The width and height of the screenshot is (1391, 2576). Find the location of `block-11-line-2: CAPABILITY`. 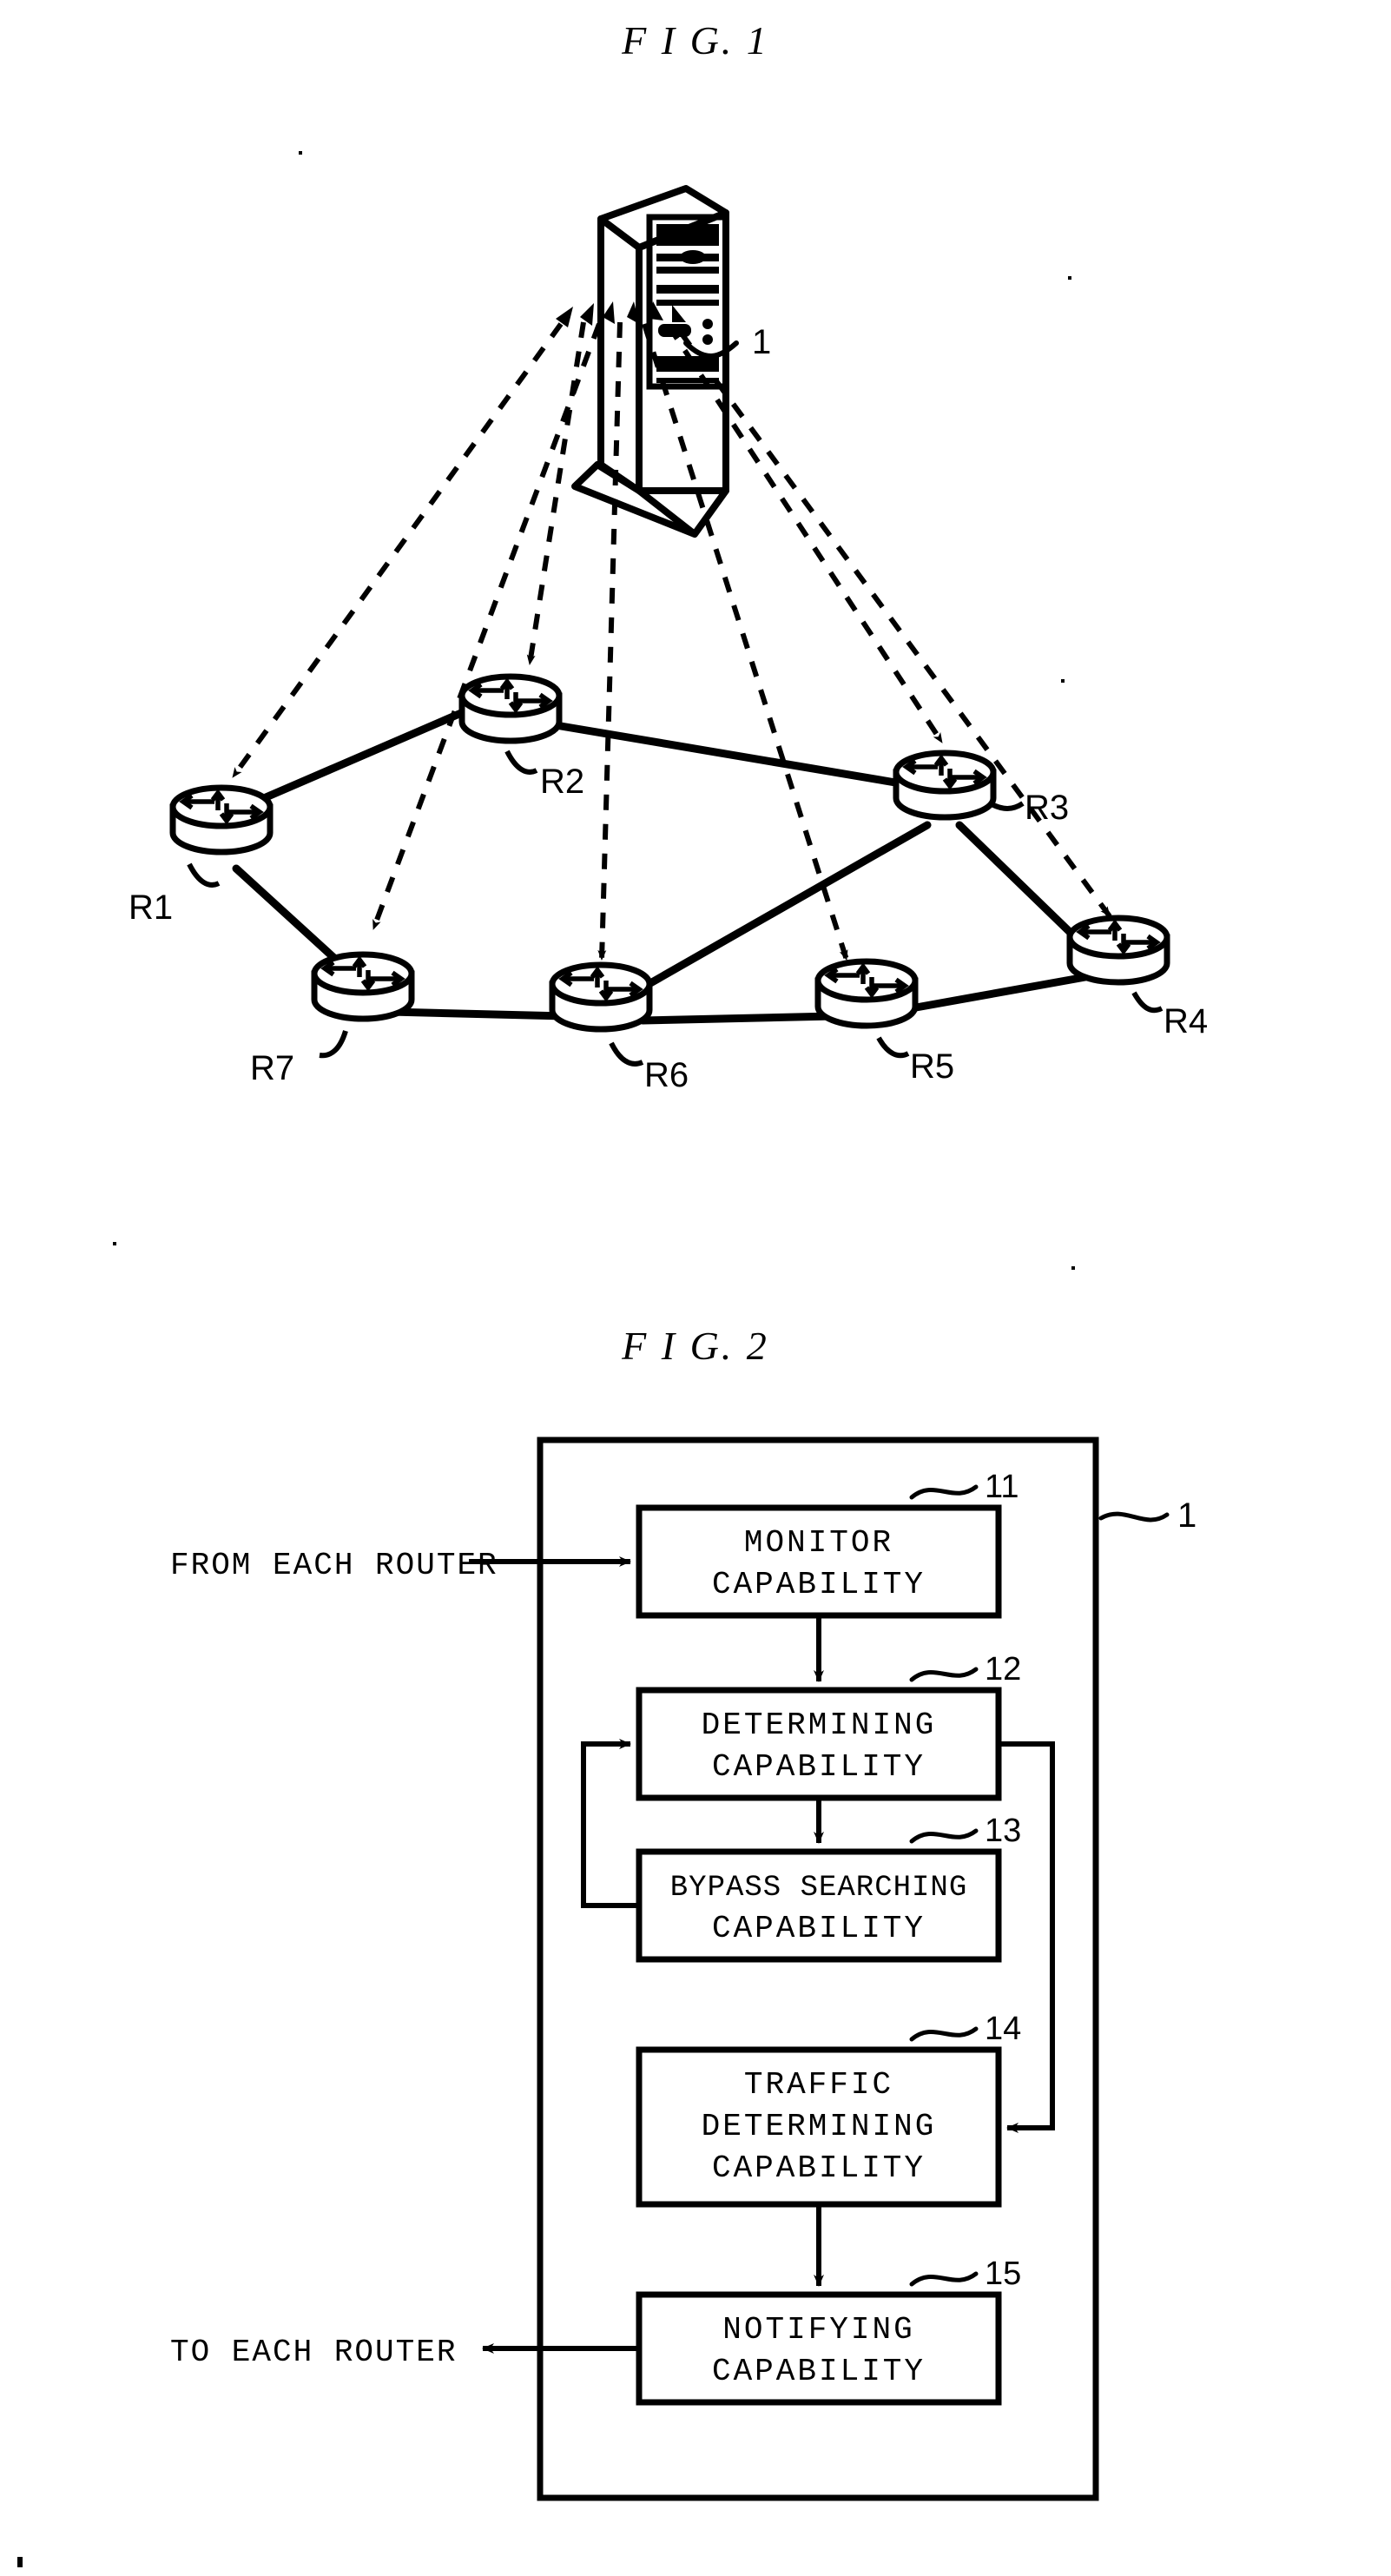

block-11-line-2: CAPABILITY is located at coordinates (819, 1585).